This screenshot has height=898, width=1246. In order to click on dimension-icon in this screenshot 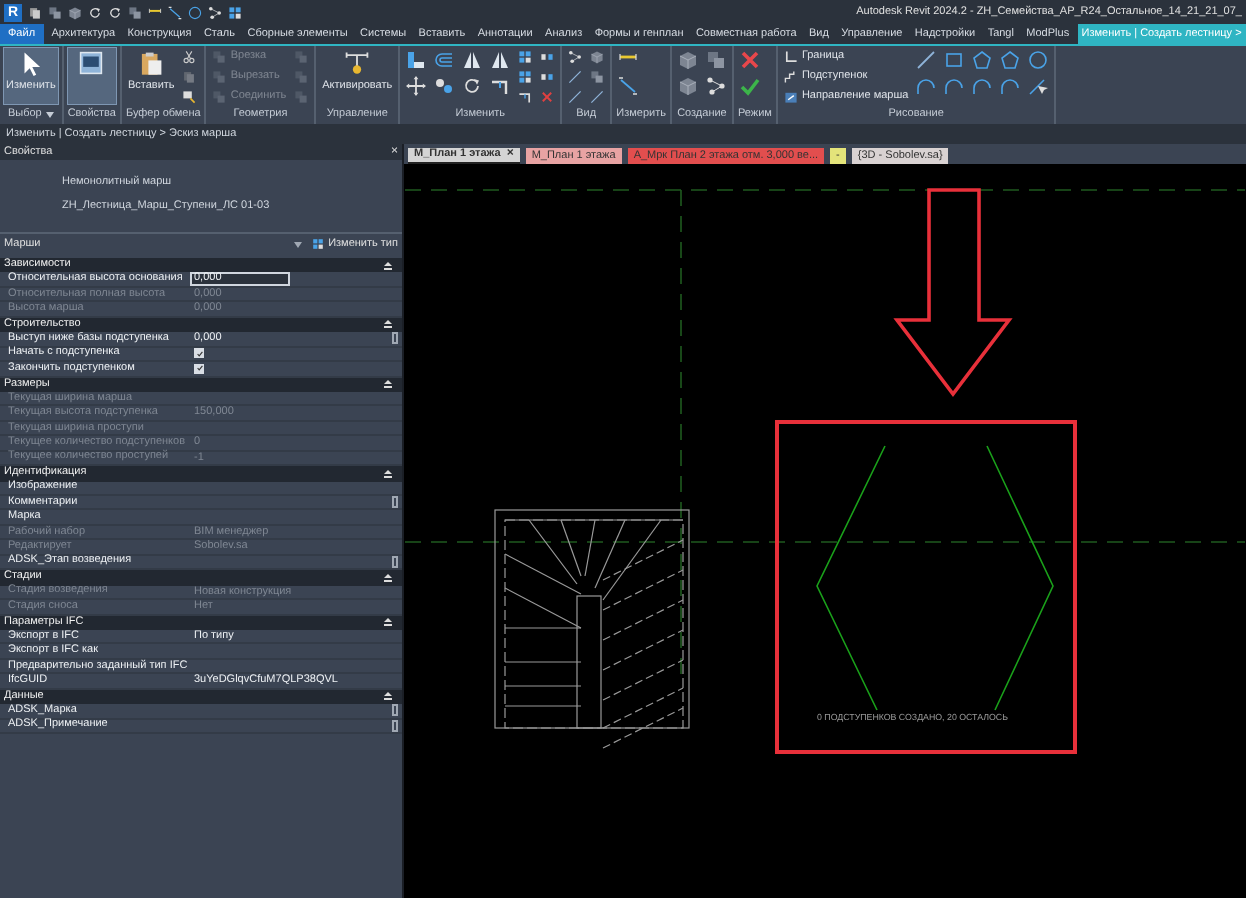, I will do `click(155, 12)`.